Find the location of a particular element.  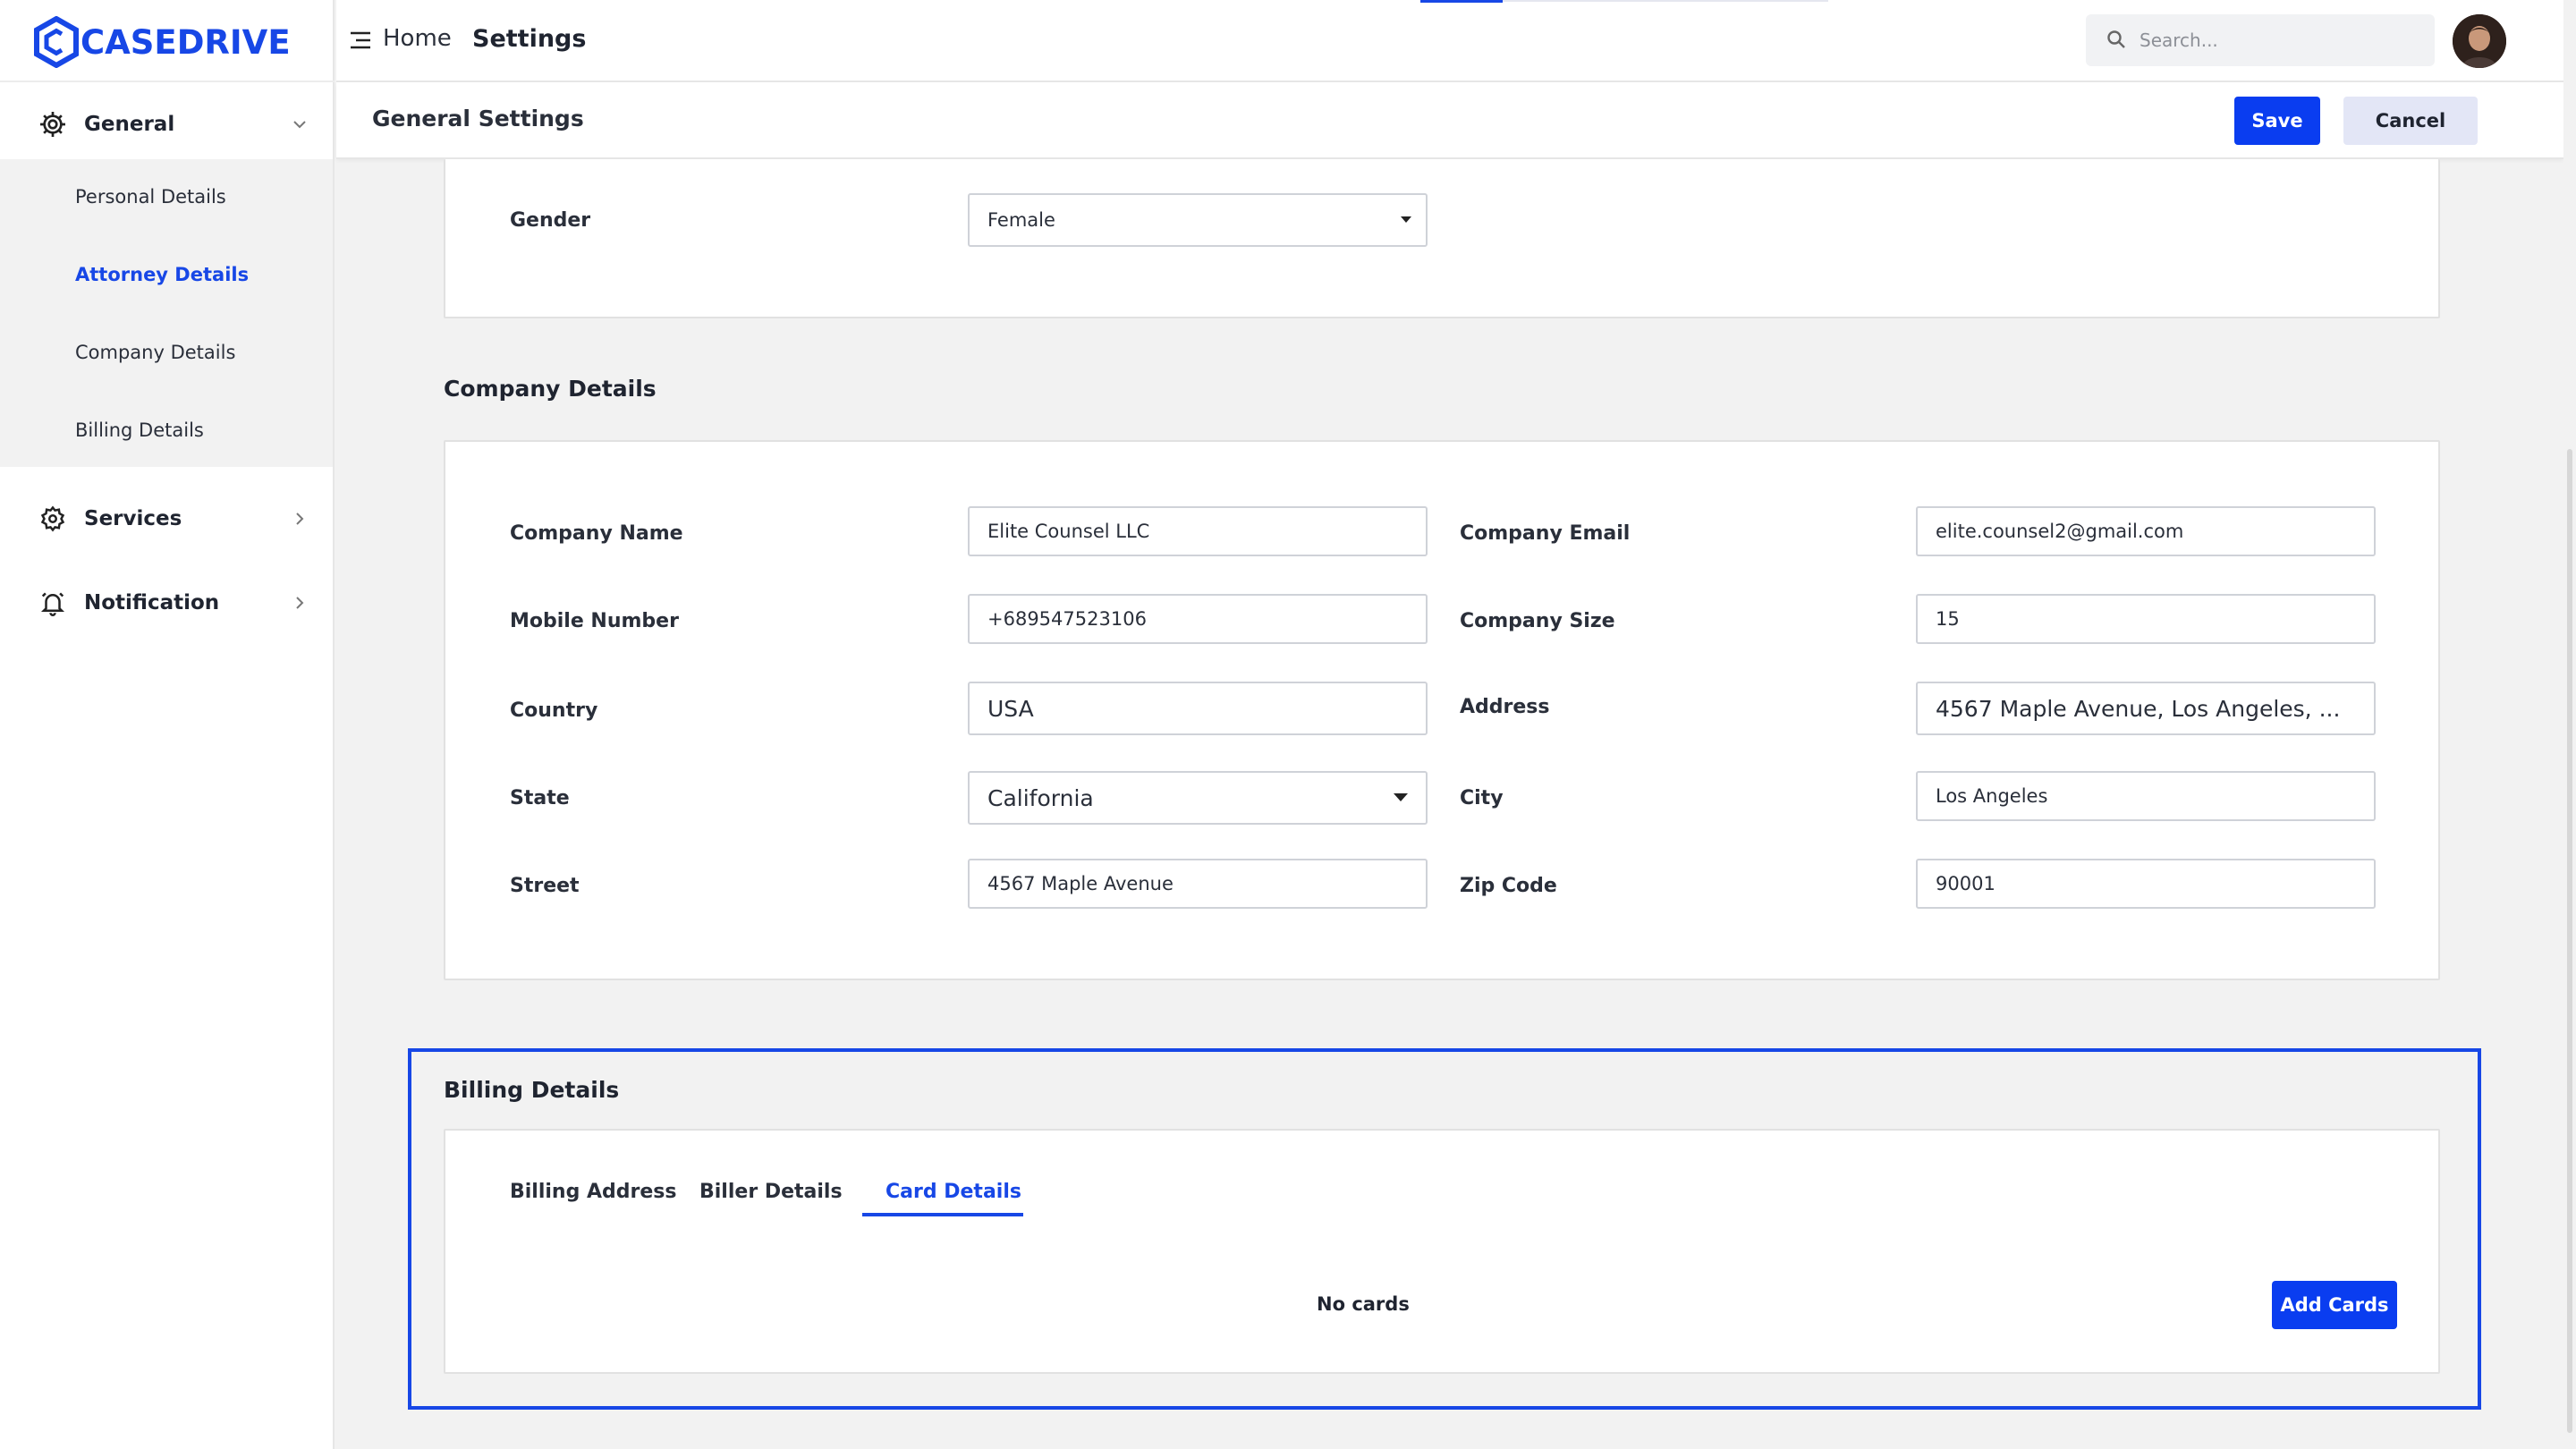

sidebar-divider is located at coordinates (167, 81).